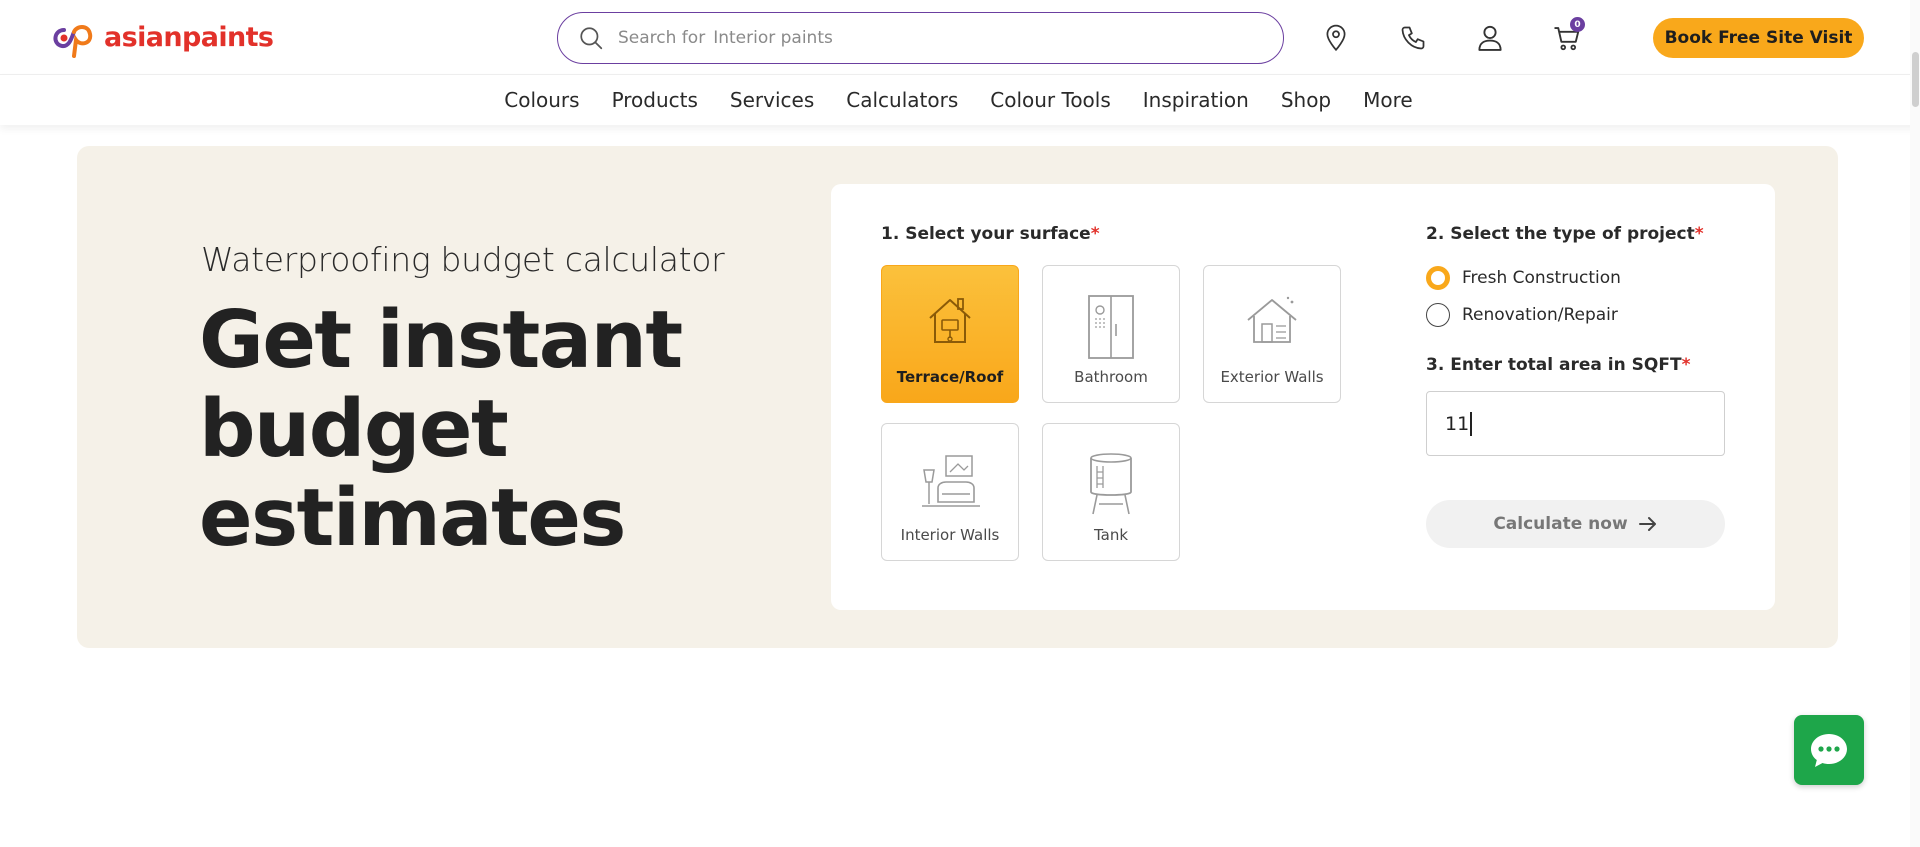 The height and width of the screenshot is (847, 1920). Describe the element at coordinates (73, 41) in the screenshot. I see `asianpaints-logo-mark-icon` at that location.